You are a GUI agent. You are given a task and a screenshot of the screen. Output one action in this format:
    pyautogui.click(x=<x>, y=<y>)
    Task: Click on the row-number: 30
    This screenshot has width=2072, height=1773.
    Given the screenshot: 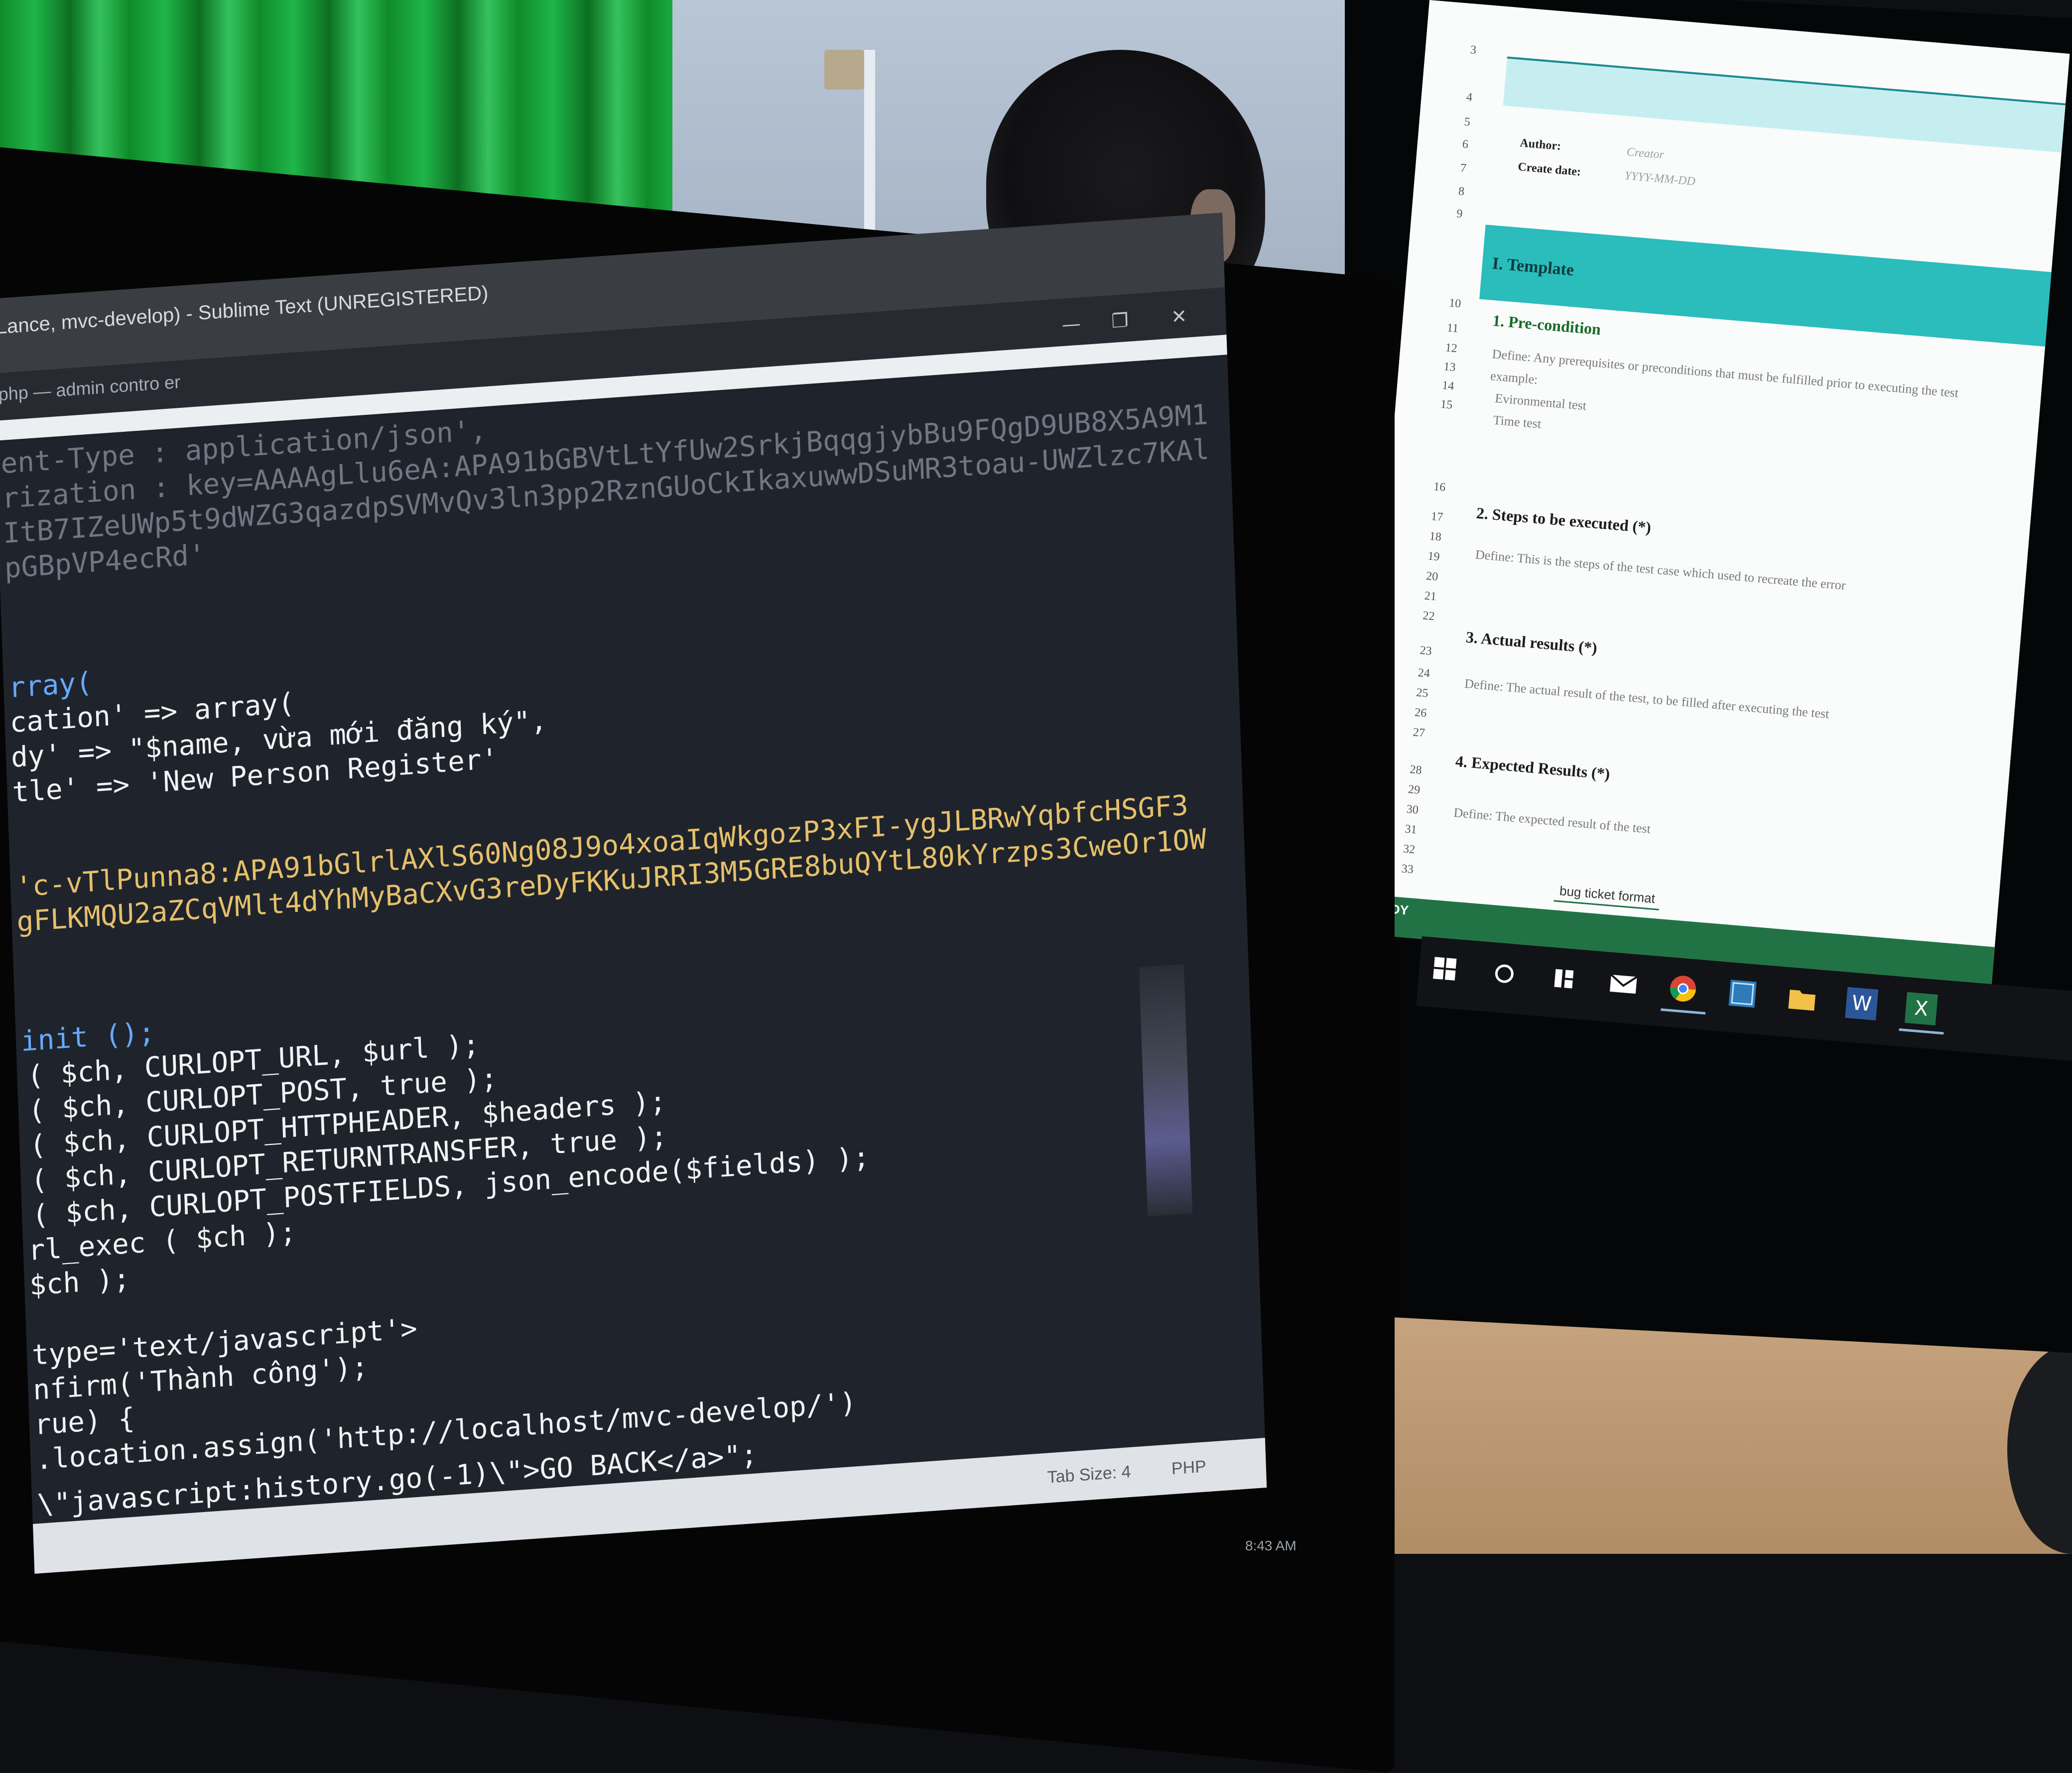 What is the action you would take?
    pyautogui.click(x=1412, y=809)
    